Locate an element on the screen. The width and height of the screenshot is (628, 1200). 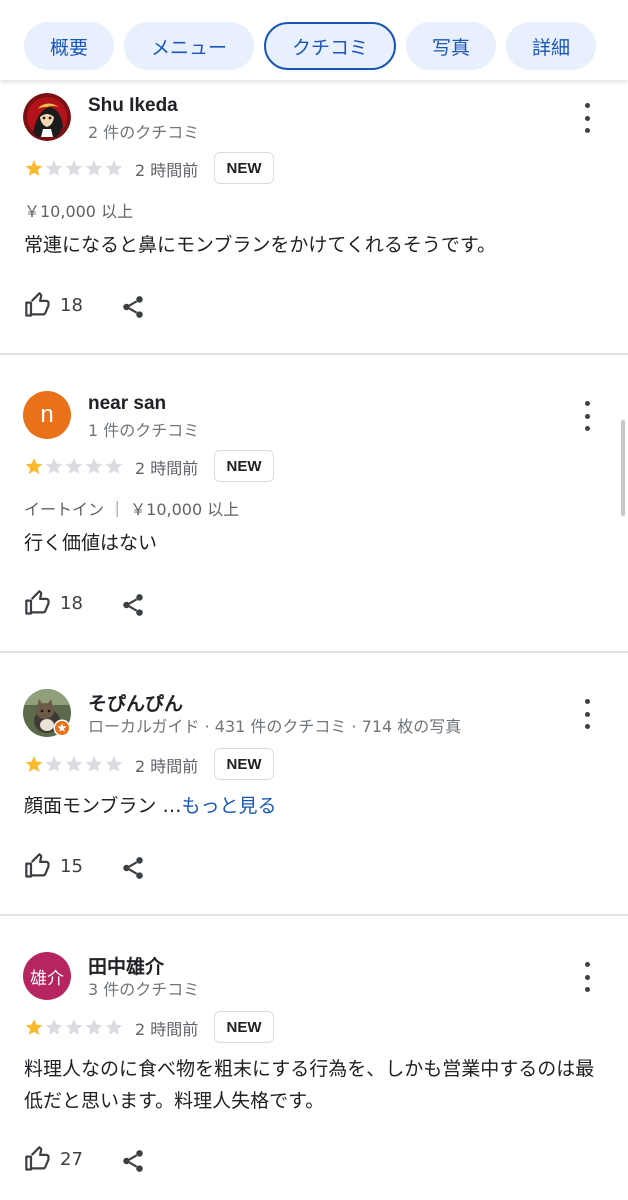
review-text: 常連になると鼻にモンブランをかけてくれるそうです。 is located at coordinates (260, 245).